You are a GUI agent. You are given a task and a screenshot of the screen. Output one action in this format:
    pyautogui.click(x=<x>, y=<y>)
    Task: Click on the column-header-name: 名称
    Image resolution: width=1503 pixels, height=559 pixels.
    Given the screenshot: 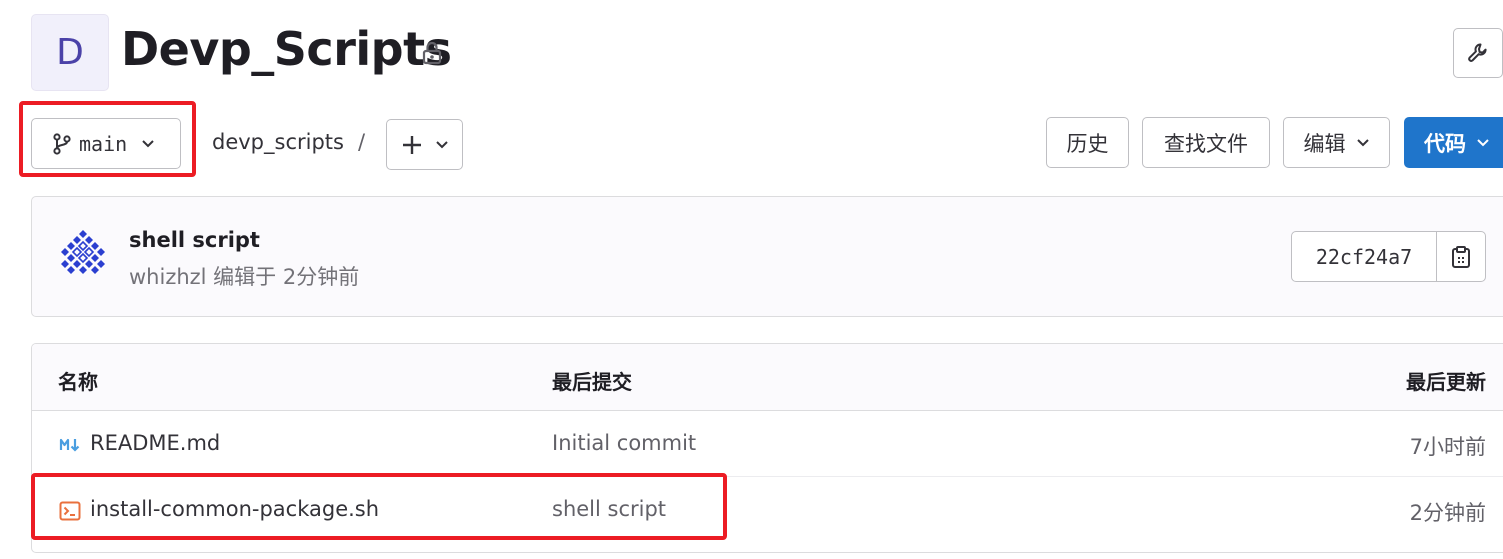 What is the action you would take?
    pyautogui.click(x=78, y=382)
    